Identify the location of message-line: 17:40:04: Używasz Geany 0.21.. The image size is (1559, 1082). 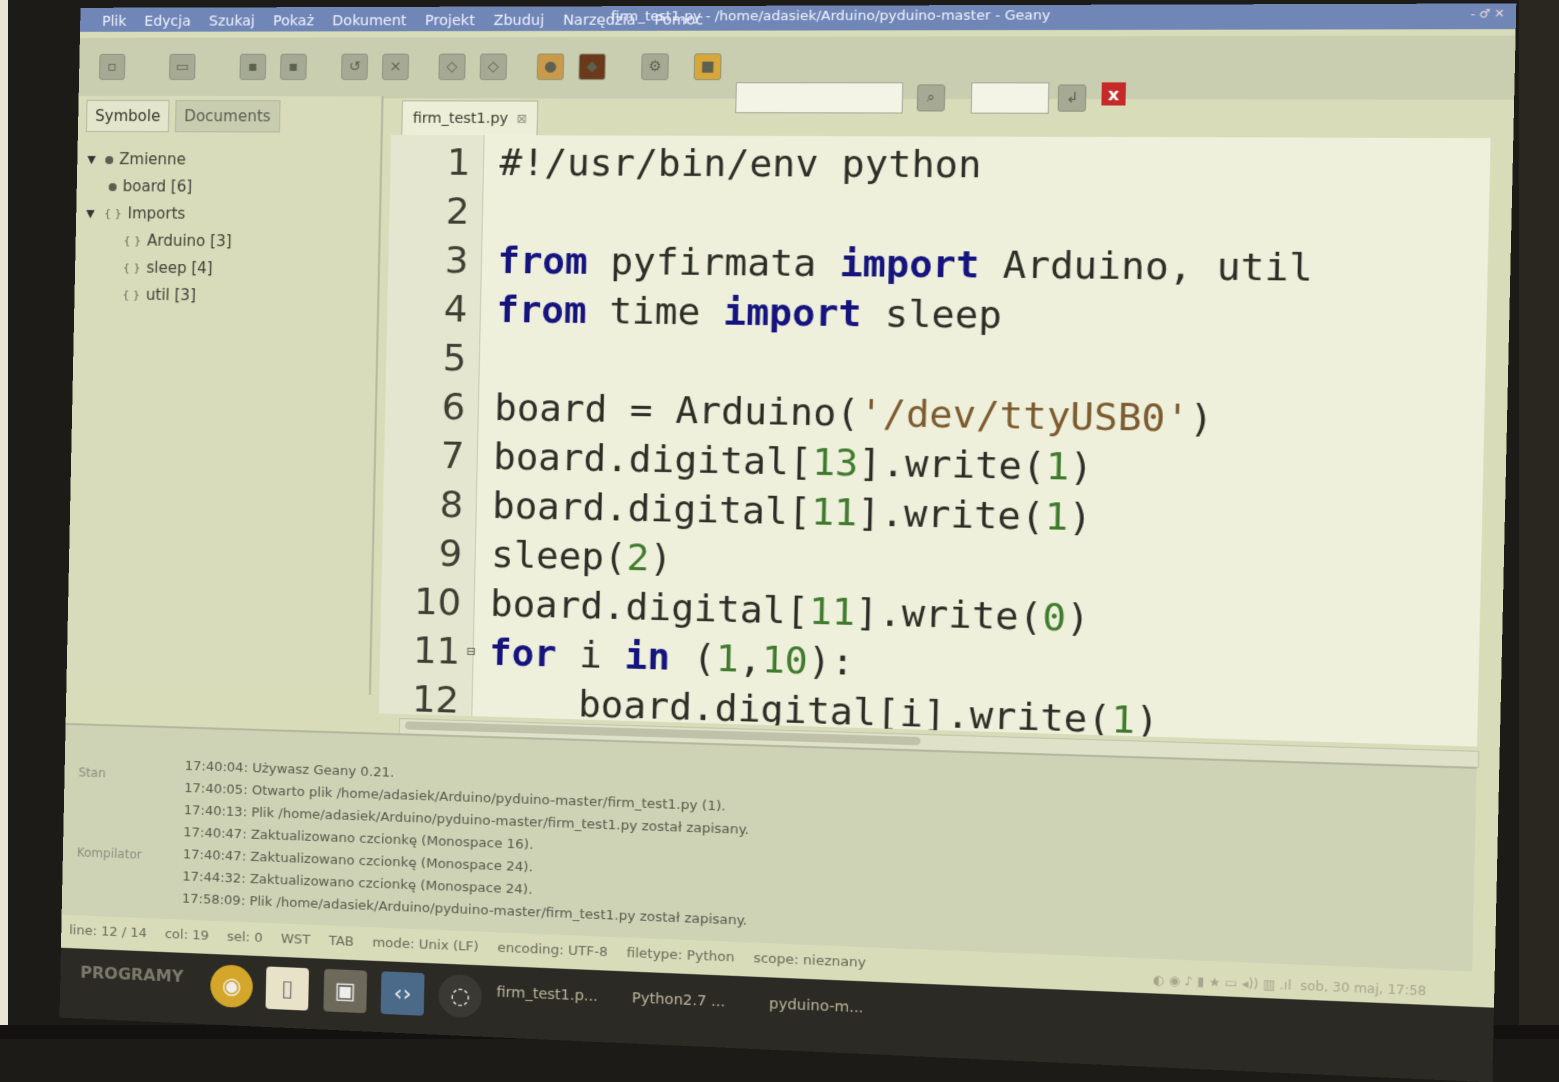
(289, 769).